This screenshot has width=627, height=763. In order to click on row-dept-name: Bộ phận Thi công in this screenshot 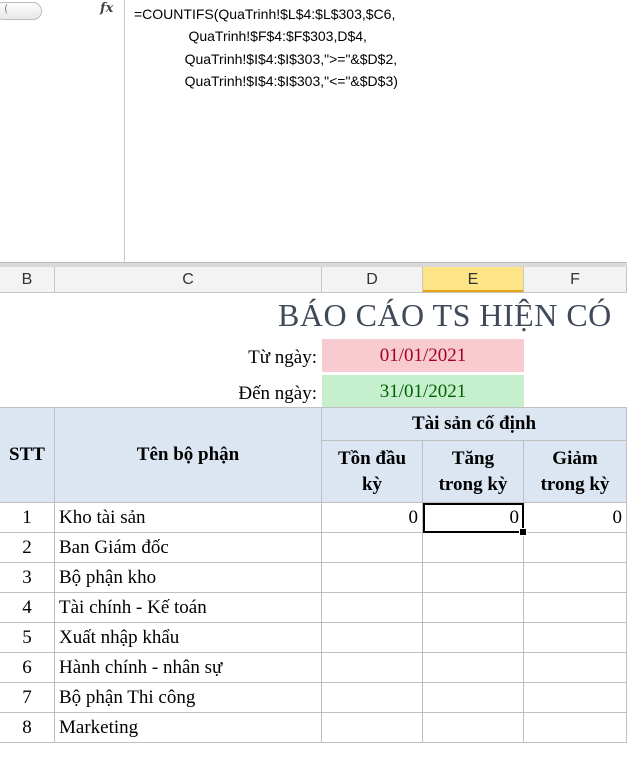, I will do `click(188, 698)`.